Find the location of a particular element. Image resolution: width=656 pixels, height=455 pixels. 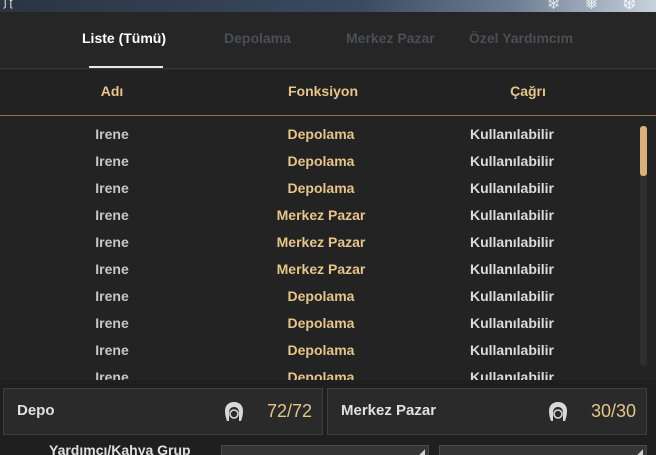

active-tab-underline is located at coordinates (126, 67).